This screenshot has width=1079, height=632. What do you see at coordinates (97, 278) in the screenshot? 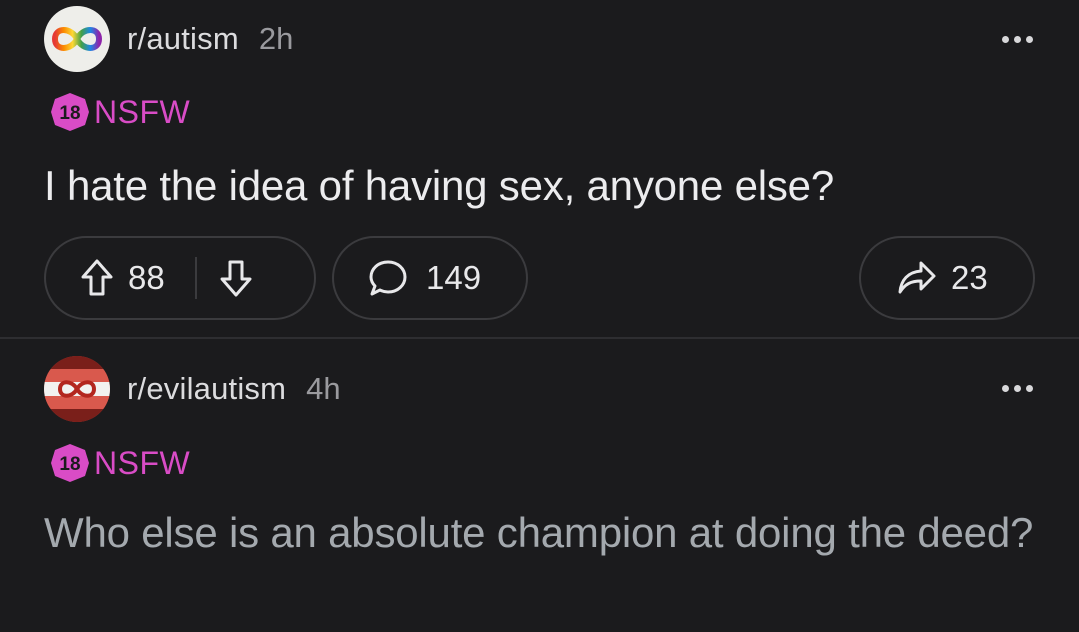
I see `upvote-icon` at bounding box center [97, 278].